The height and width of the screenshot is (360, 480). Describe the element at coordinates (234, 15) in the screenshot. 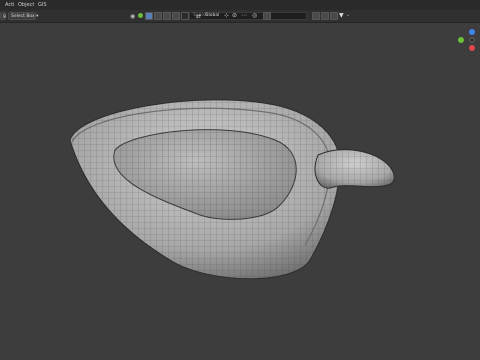

I see `snap-icon: ⊘` at that location.